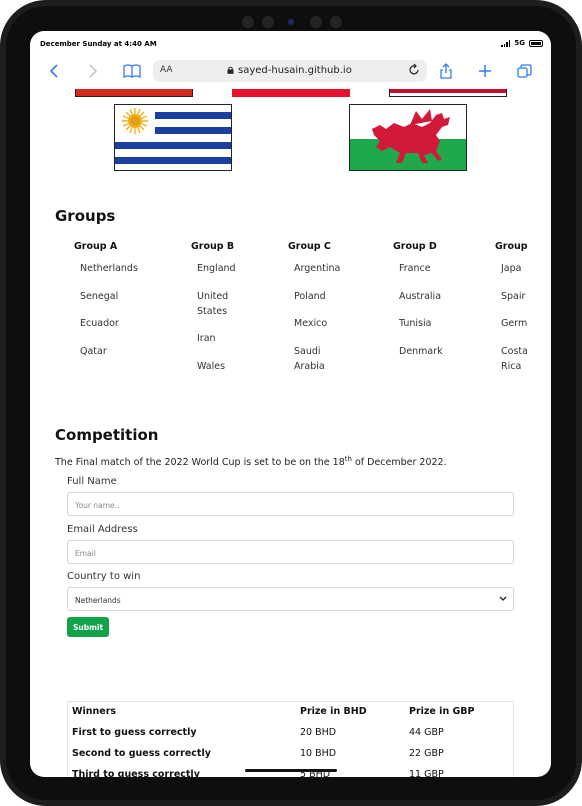 The height and width of the screenshot is (806, 582). I want to click on team-name: Poland, so click(310, 296).